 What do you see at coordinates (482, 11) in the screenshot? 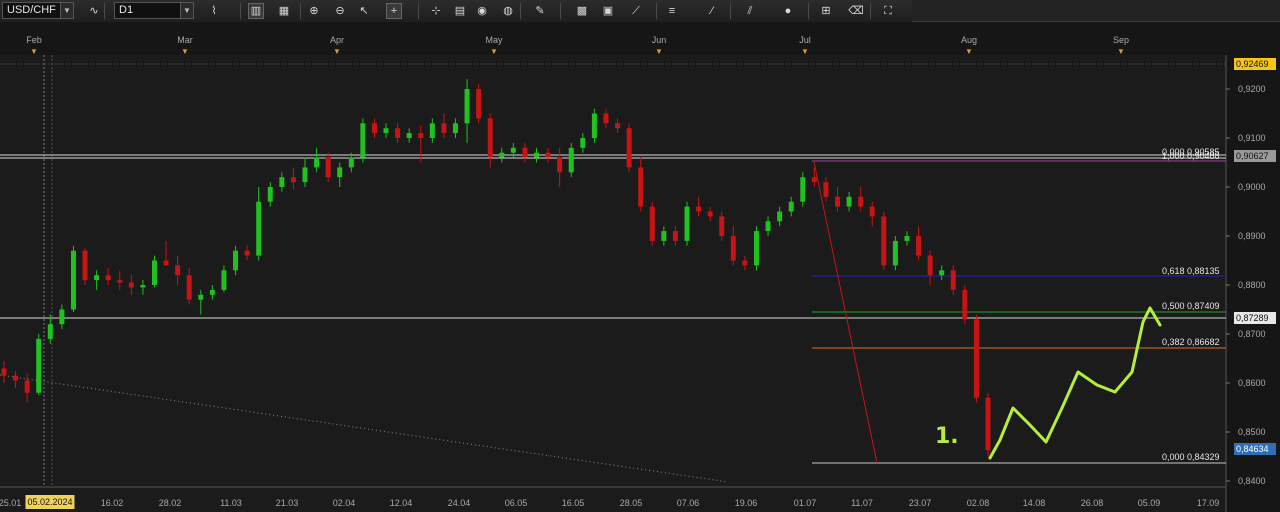
I see `eye-icon: ◉` at bounding box center [482, 11].